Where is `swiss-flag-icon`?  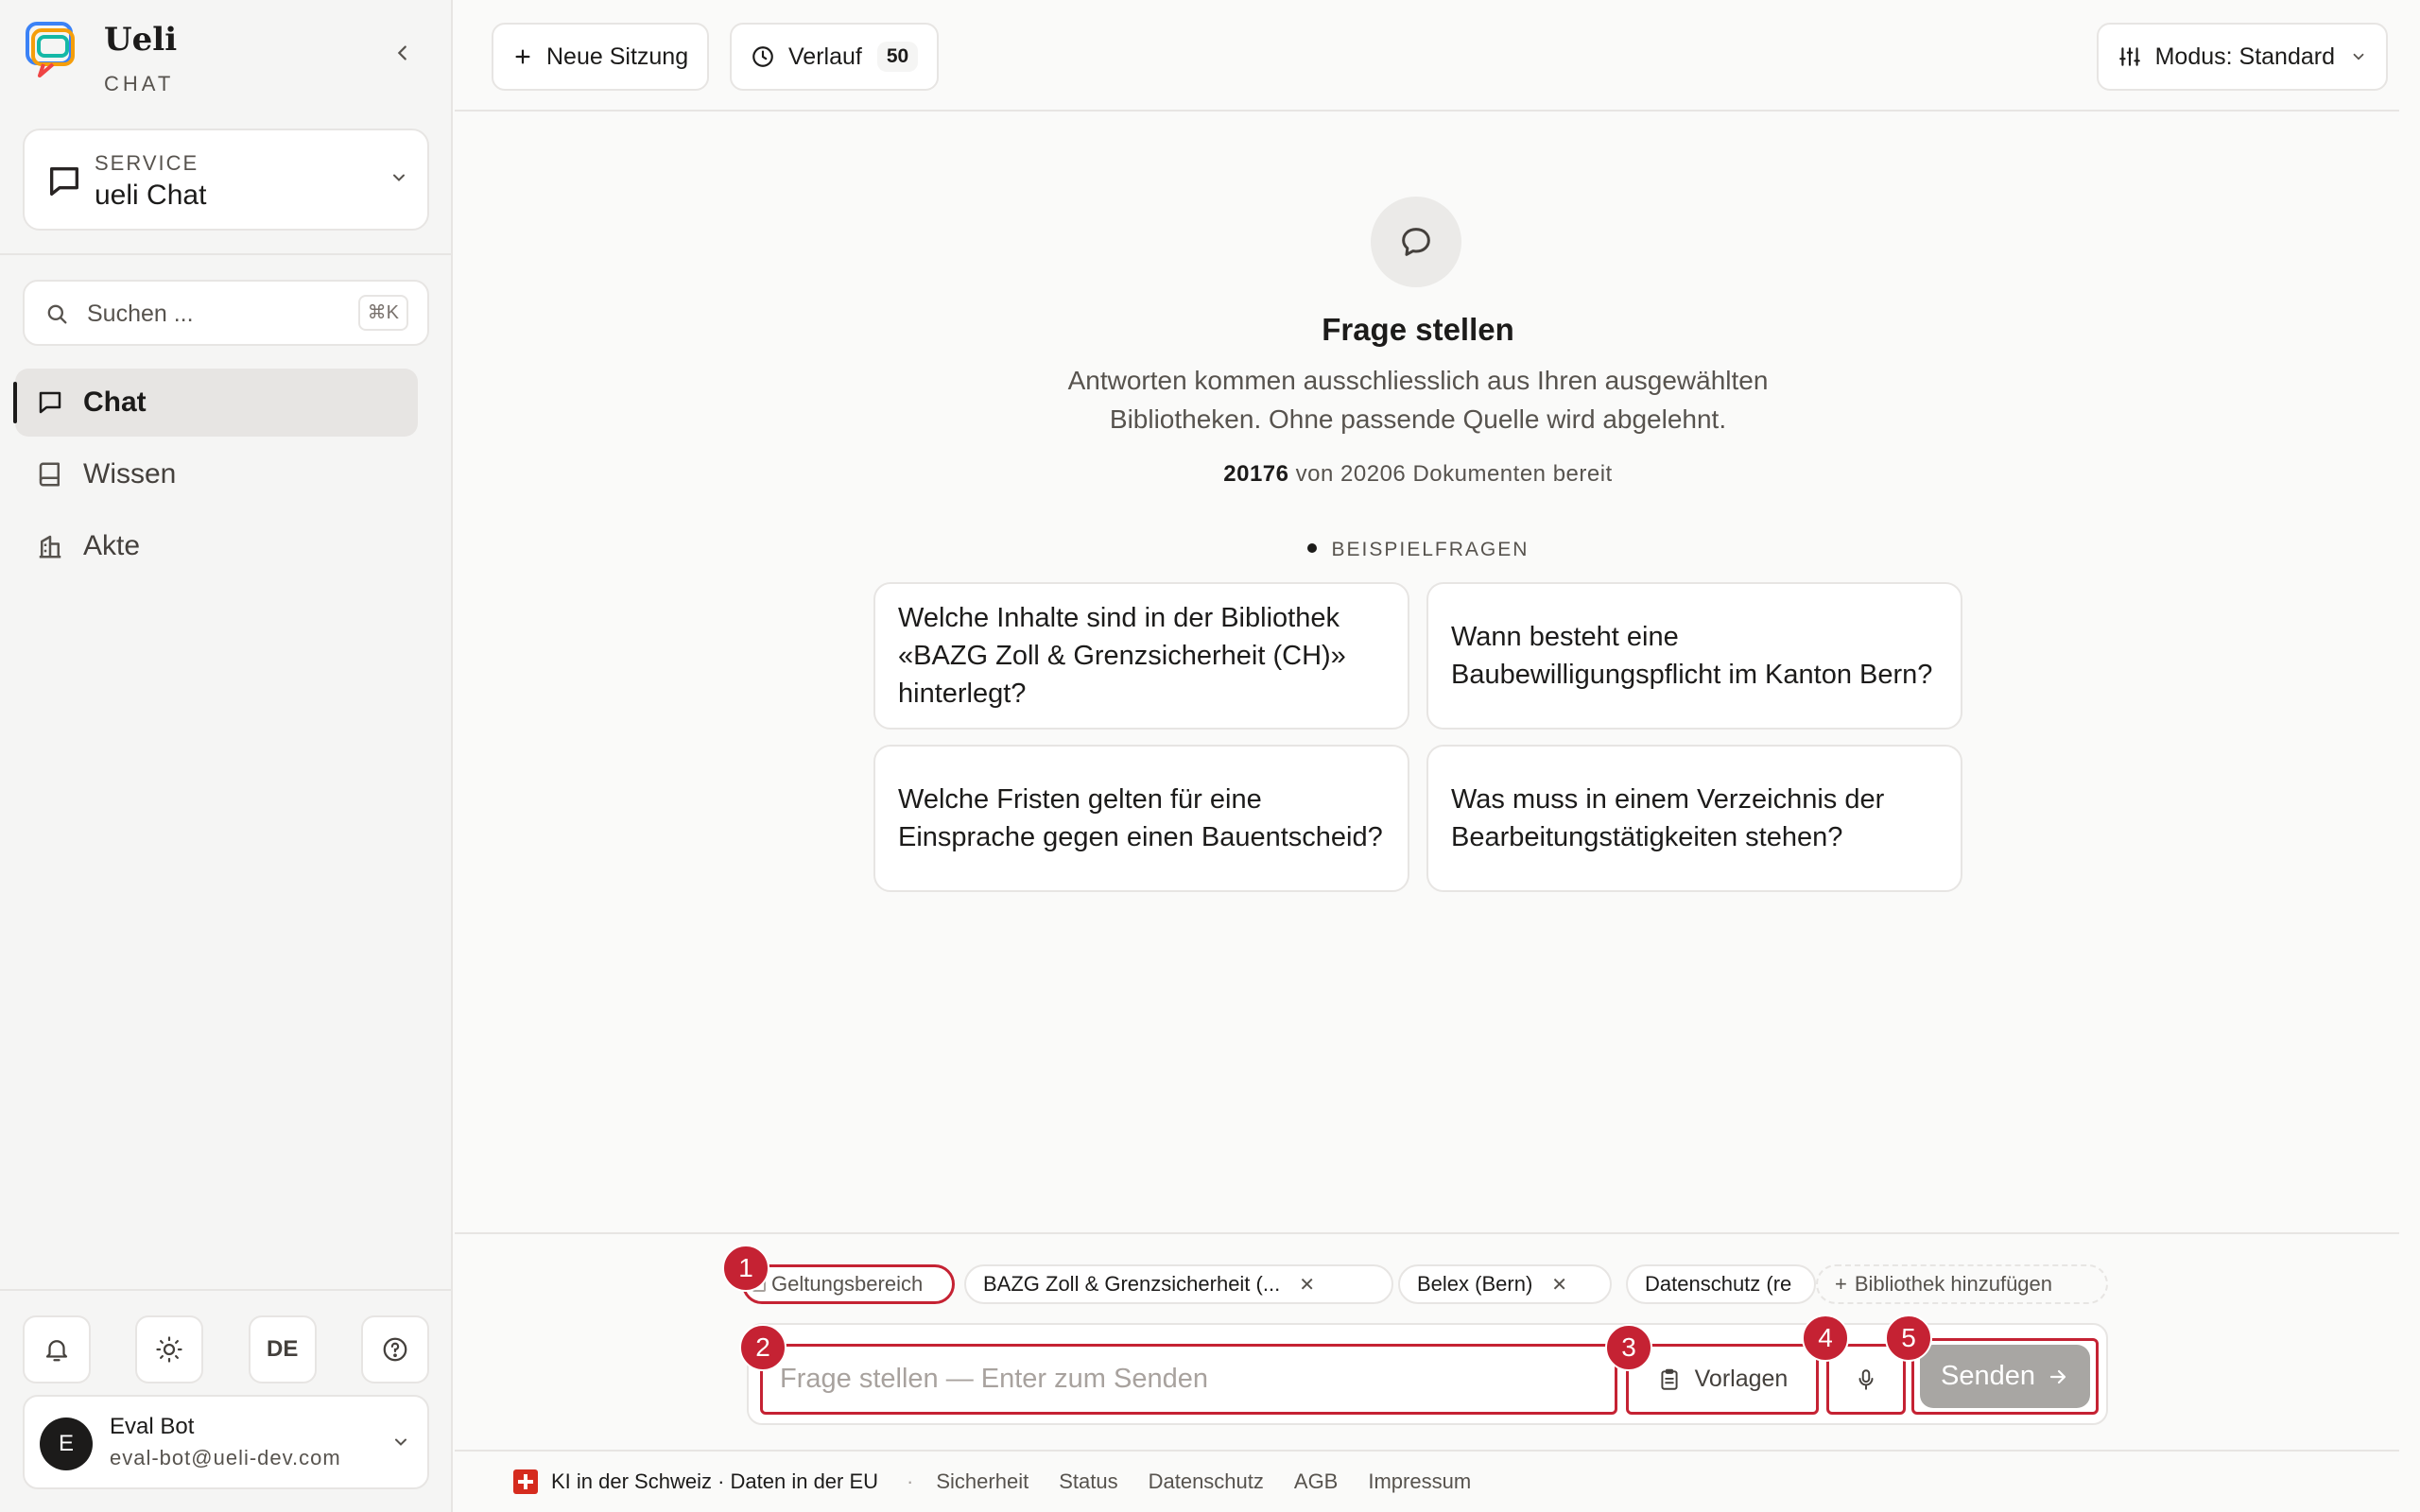
swiss-flag-icon is located at coordinates (525, 1481).